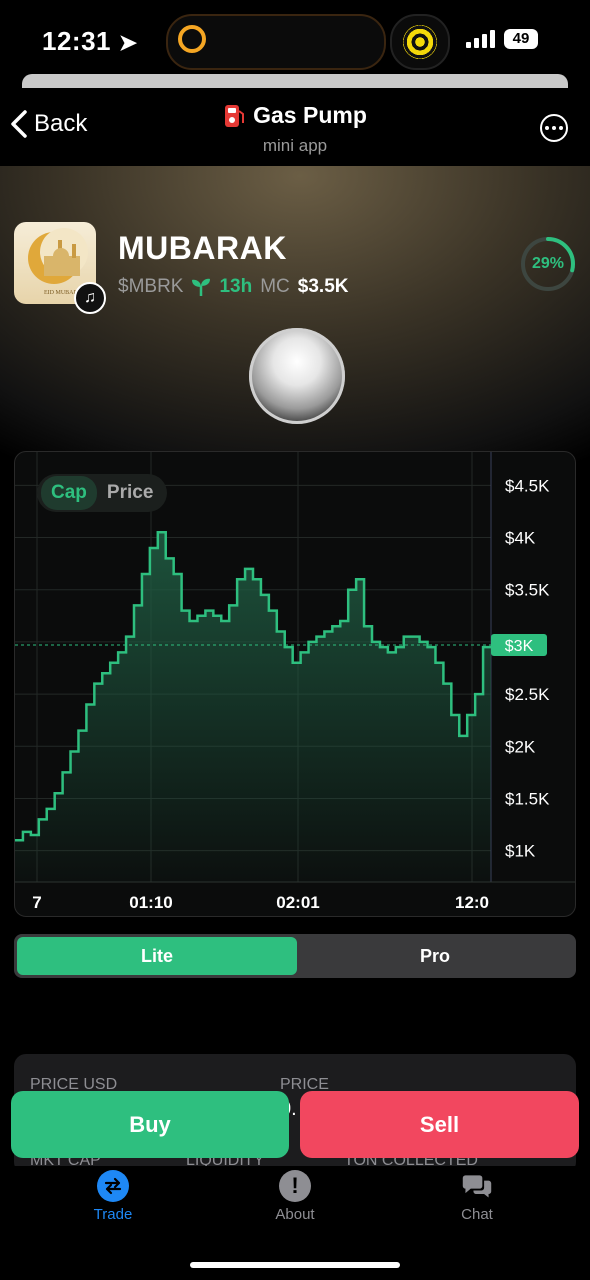 This screenshot has width=590, height=1280. Describe the element at coordinates (235, 115) in the screenshot. I see `fuel-pump-icon` at that location.